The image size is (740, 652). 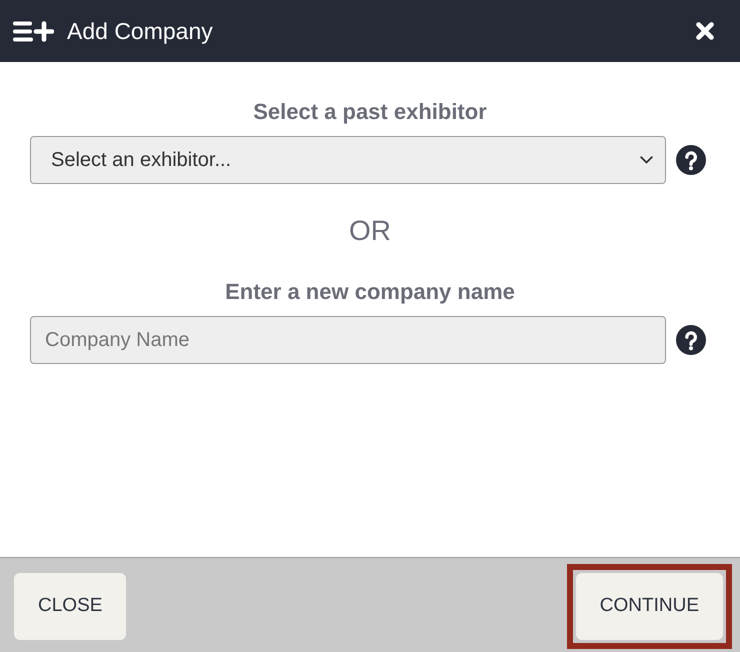 What do you see at coordinates (33, 31) in the screenshot?
I see `add-list-icon` at bounding box center [33, 31].